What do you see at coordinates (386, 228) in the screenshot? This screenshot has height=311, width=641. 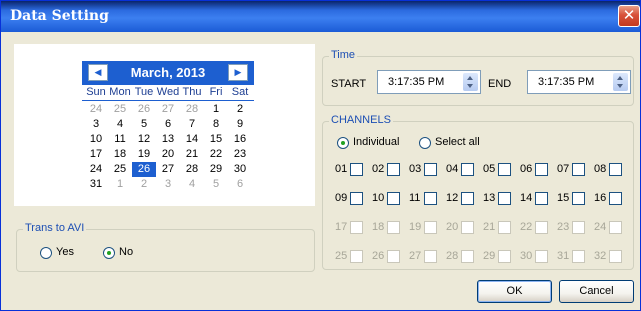 I see `channel-checkbox: 18` at bounding box center [386, 228].